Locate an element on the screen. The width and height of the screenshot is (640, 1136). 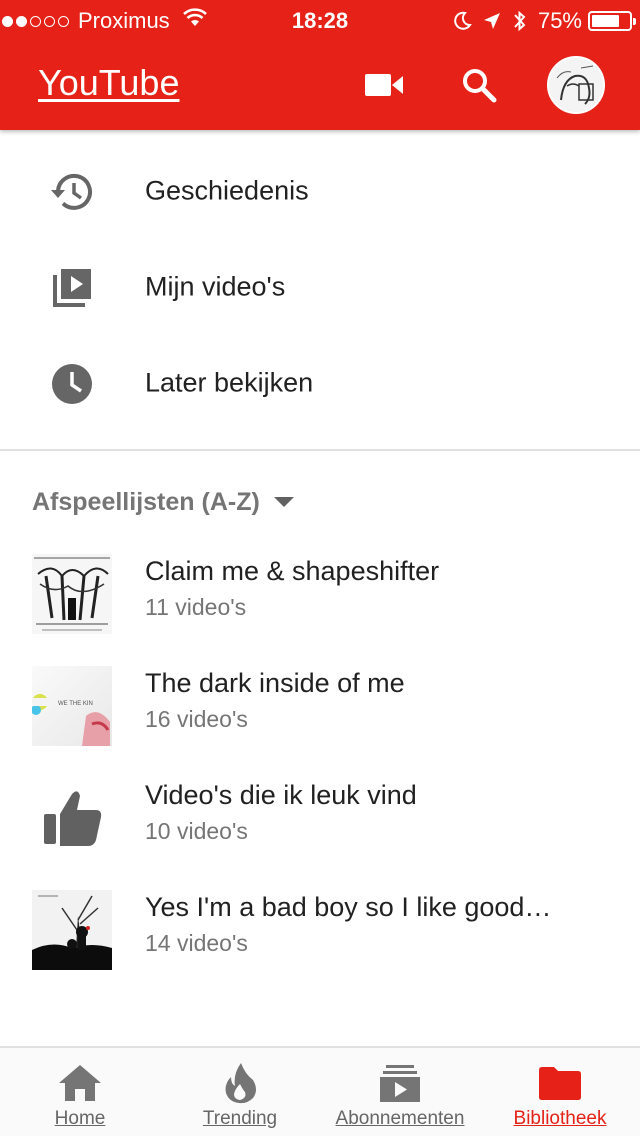
bluetooth-icon is located at coordinates (520, 21).